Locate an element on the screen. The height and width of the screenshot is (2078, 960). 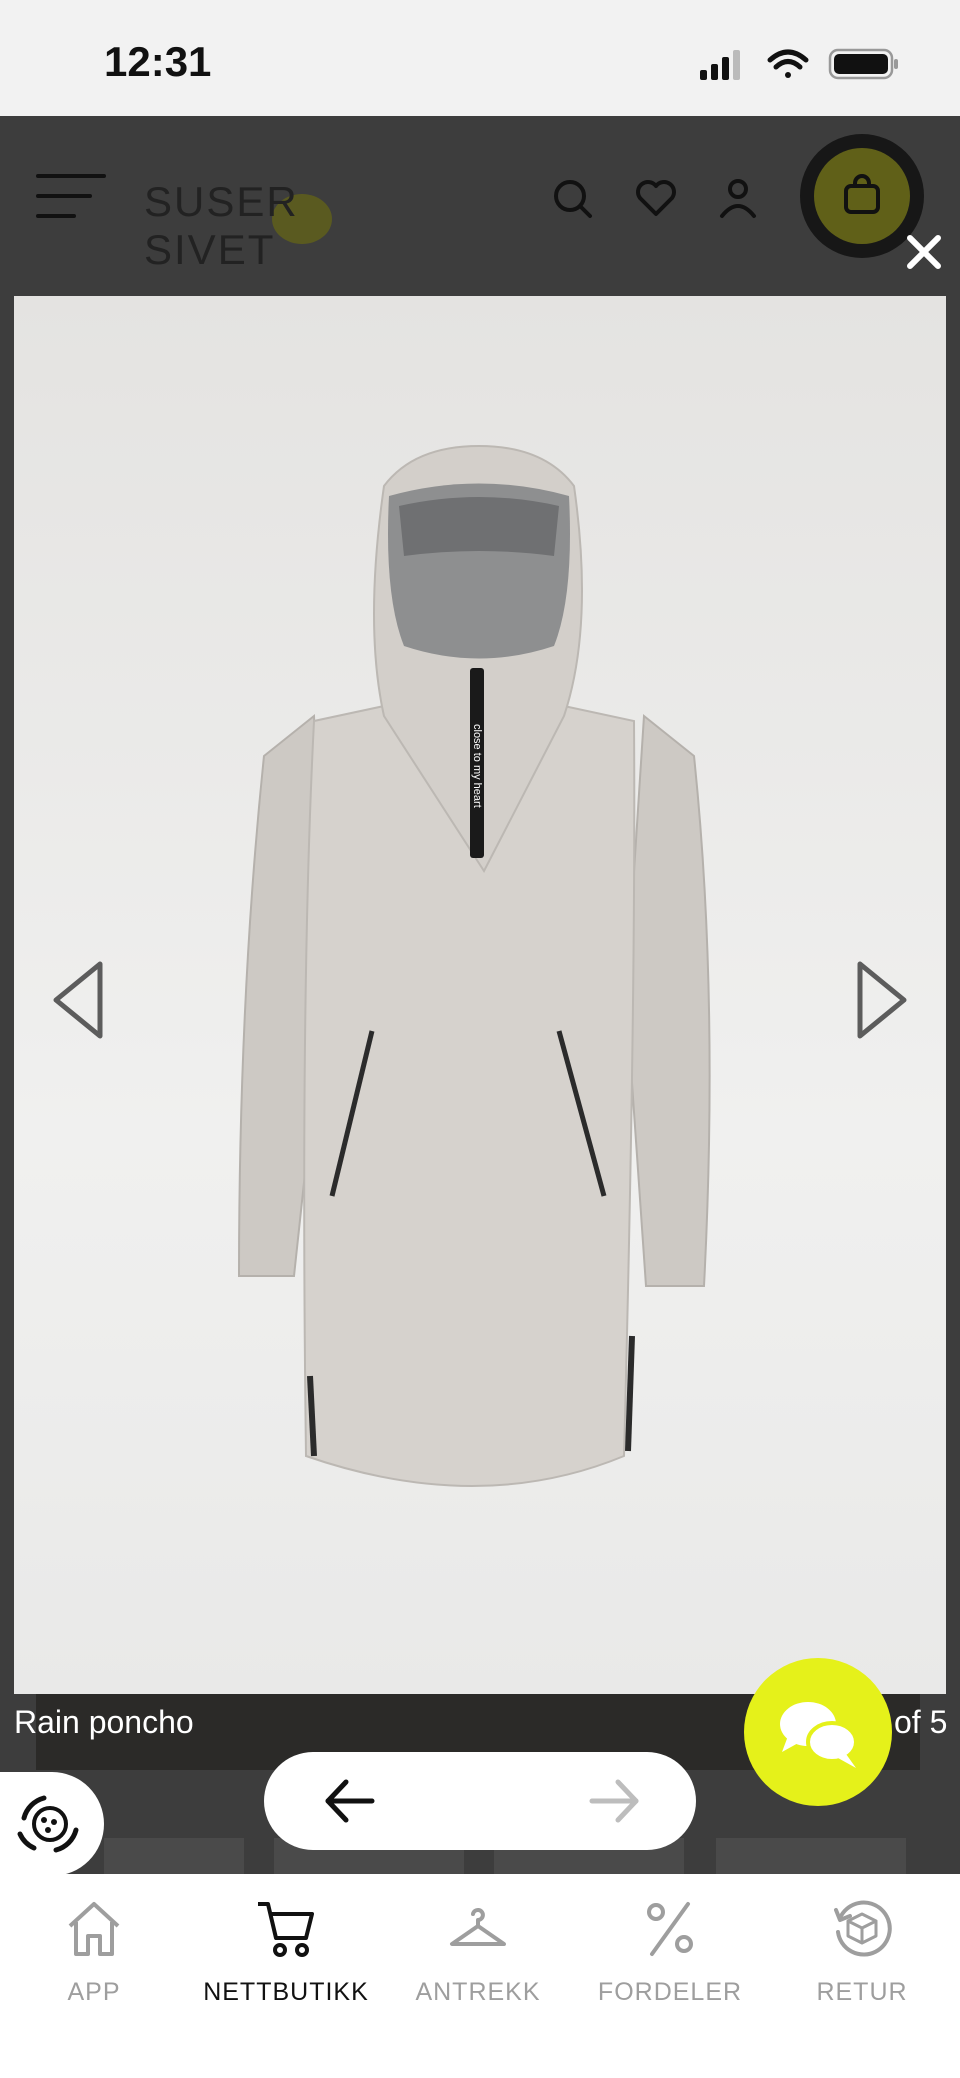
tab-label: NETTBUTIKK is located at coordinates (286, 1992).